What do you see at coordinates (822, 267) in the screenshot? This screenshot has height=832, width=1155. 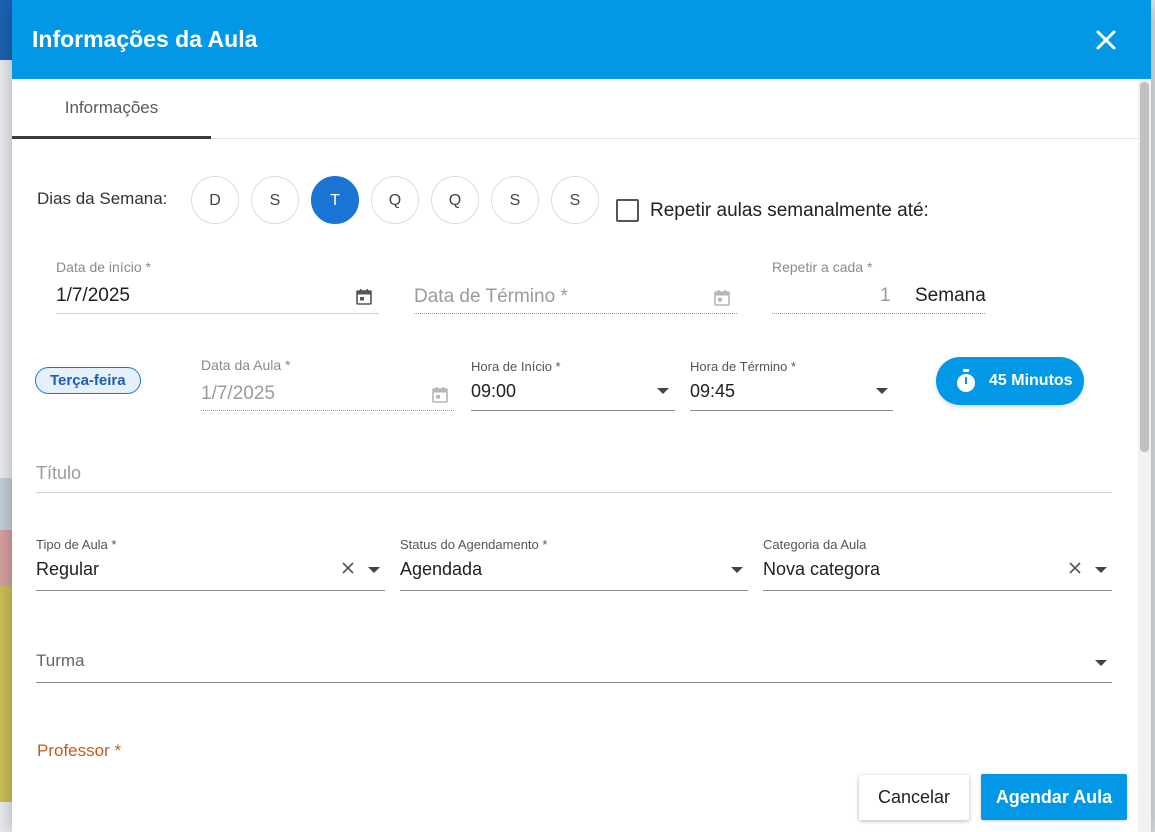 I see `repeat-every-label: Repetir a cada *` at bounding box center [822, 267].